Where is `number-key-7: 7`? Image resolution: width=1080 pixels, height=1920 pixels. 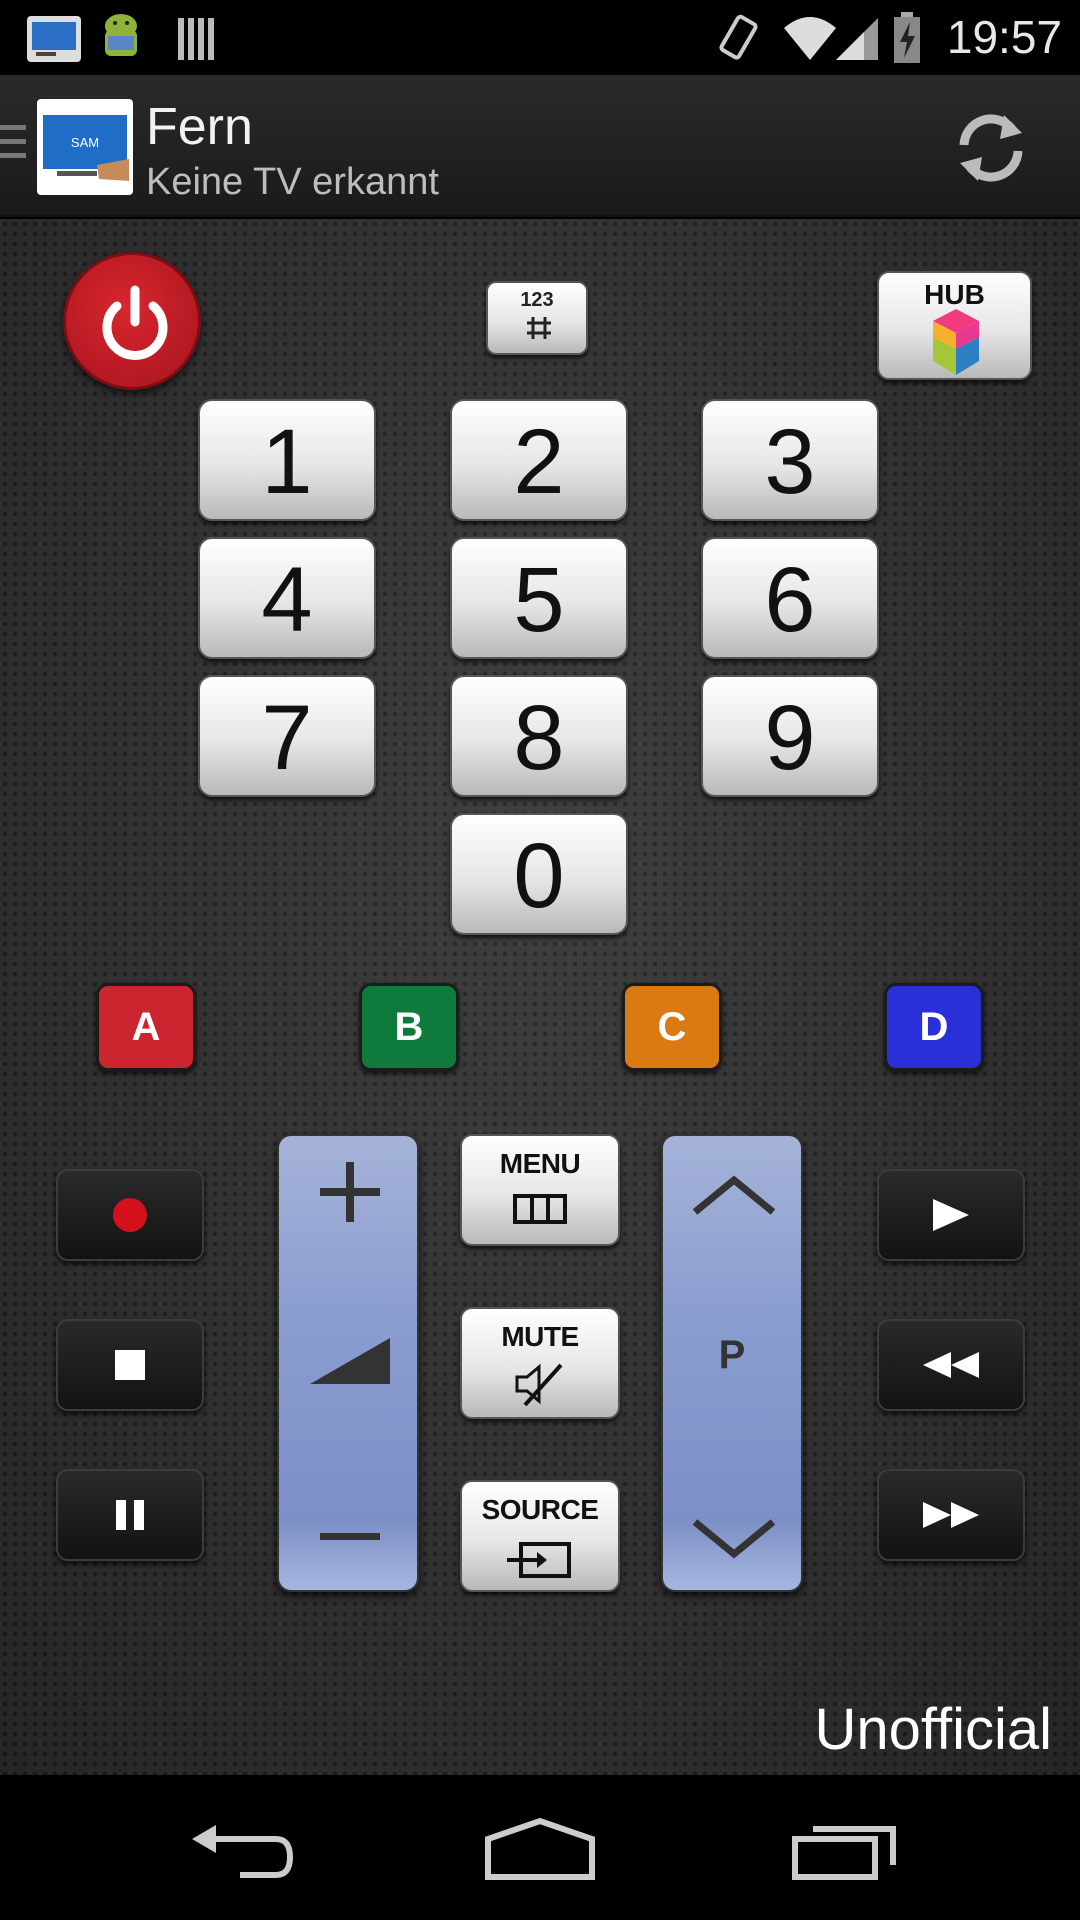
number-key-7: 7 is located at coordinates (287, 736).